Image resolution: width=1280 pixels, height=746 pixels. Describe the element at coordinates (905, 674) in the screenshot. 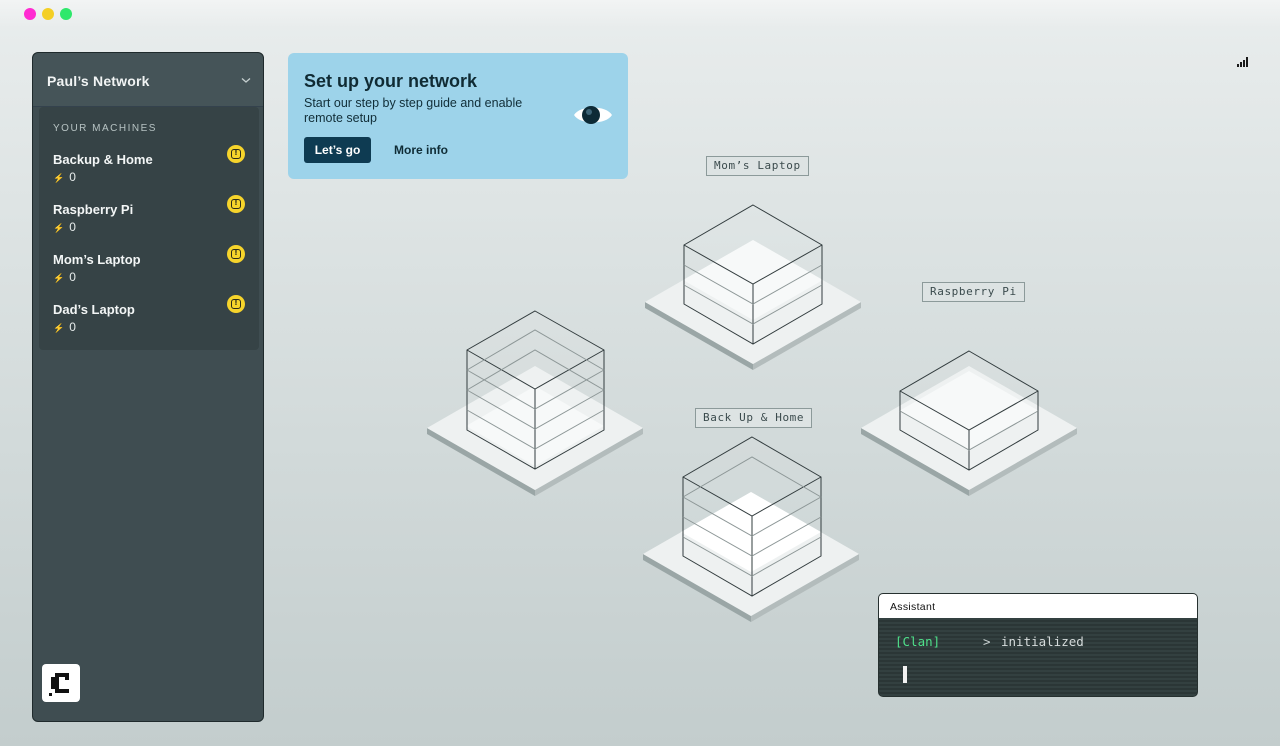

I see `terminal-cursor` at that location.